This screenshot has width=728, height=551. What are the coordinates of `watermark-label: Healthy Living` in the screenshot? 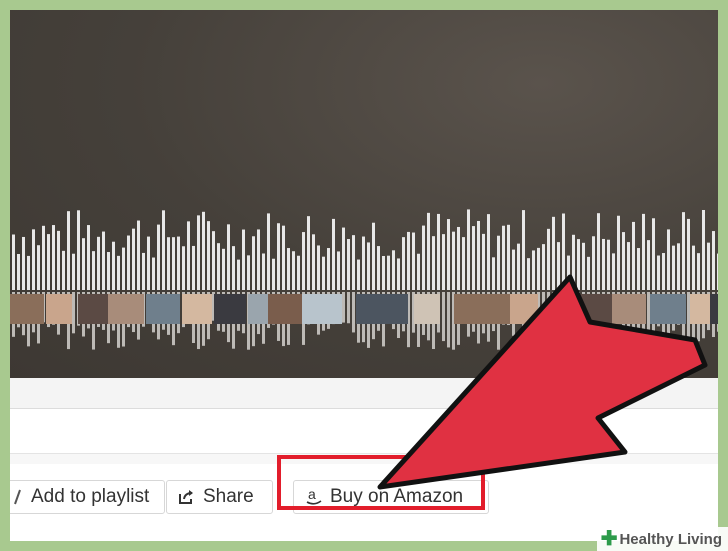 It's located at (670, 539).